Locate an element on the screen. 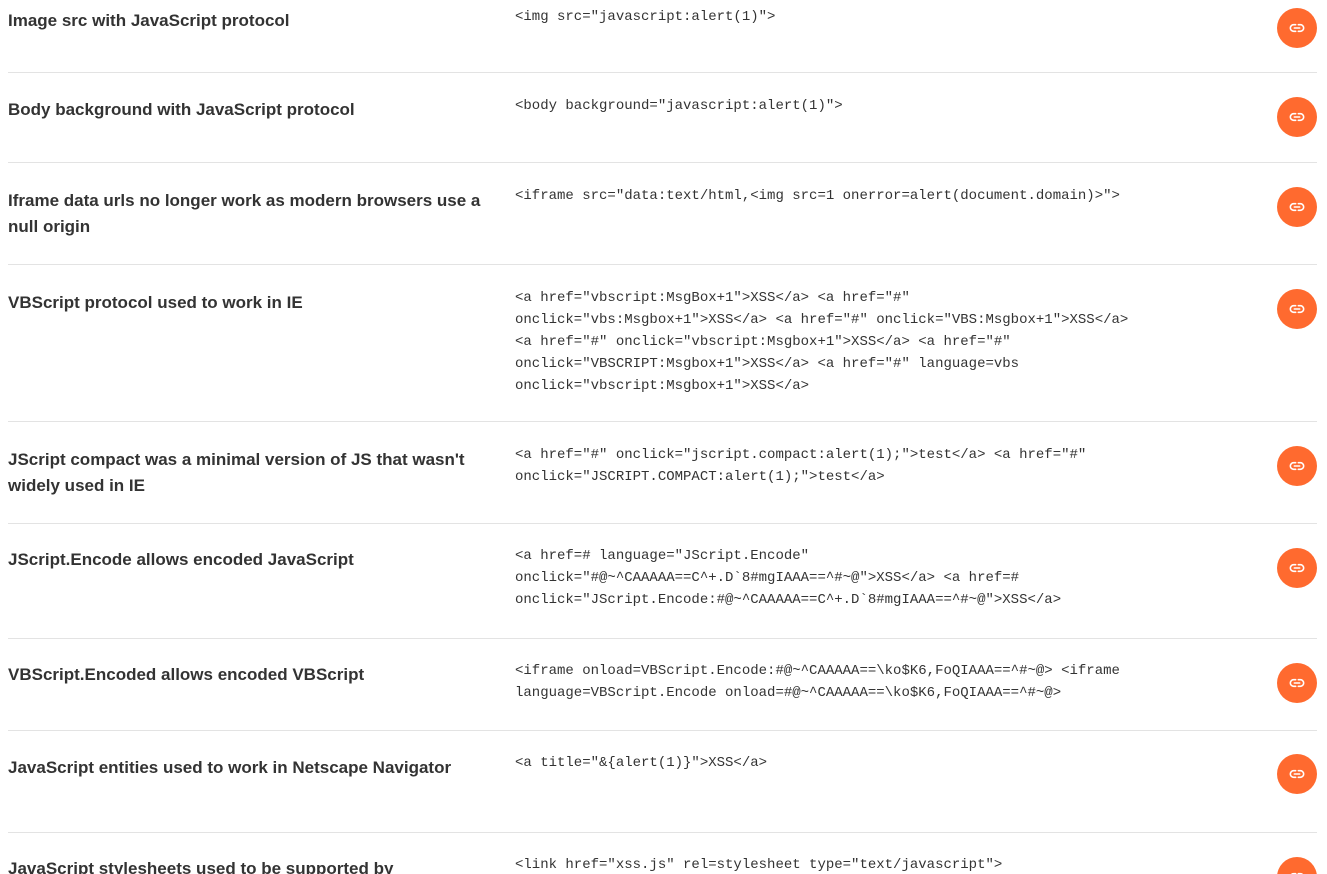  payload-code: <img src="javascript:alert(1)"> is located at coordinates (645, 17).